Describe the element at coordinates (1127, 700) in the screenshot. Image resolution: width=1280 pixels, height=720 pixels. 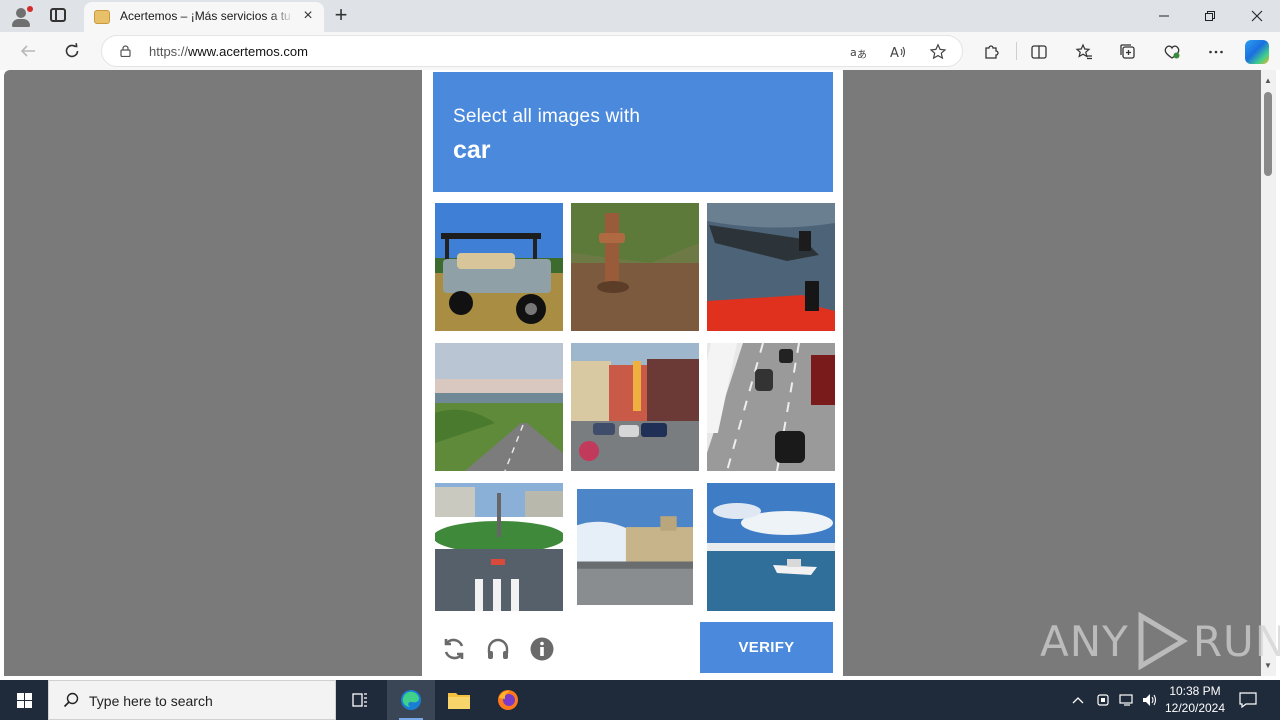
I see `network-icon` at that location.